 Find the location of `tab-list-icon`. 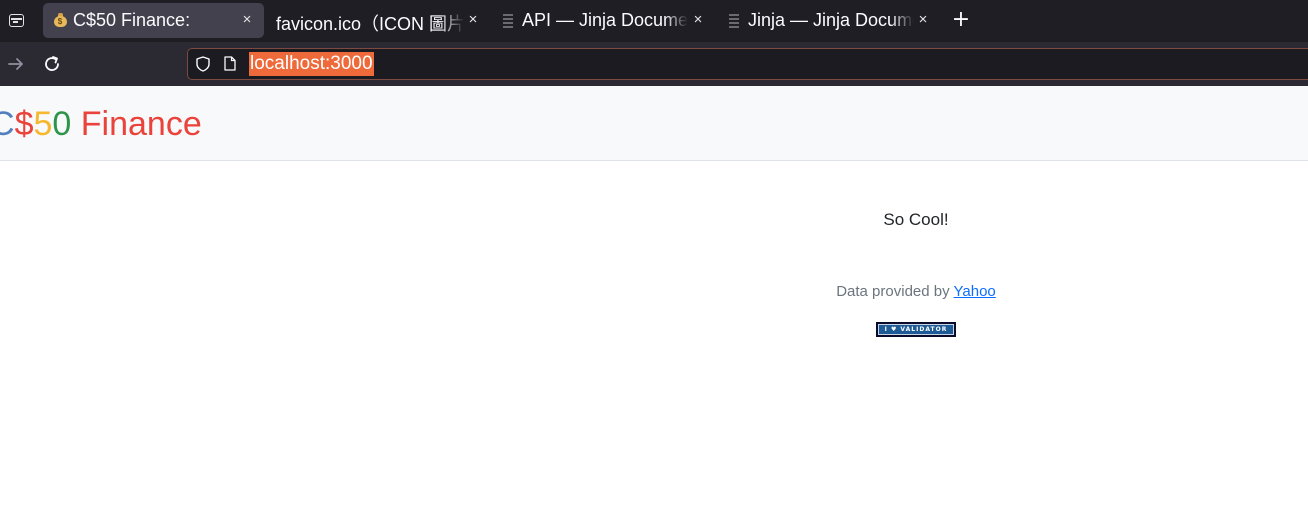

tab-list-icon is located at coordinates (17, 21).